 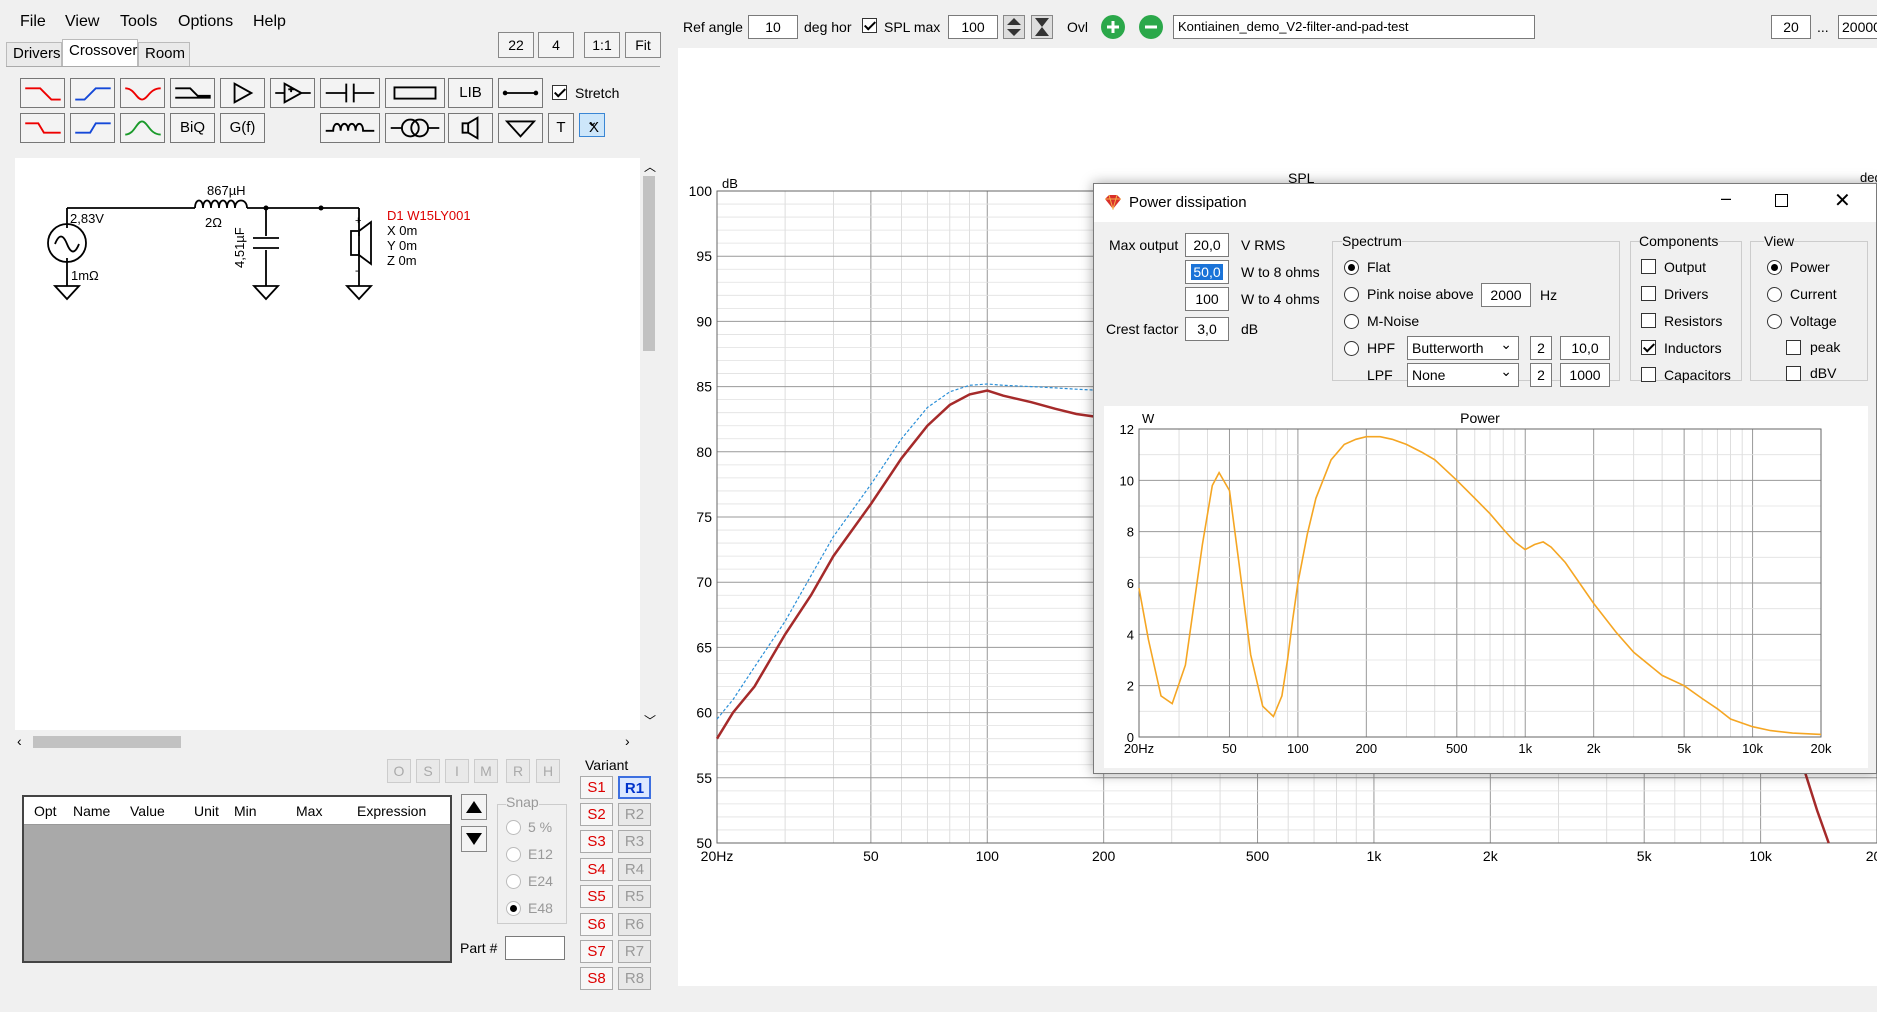 What do you see at coordinates (1774, 321) in the screenshot?
I see `voltage-radio` at bounding box center [1774, 321].